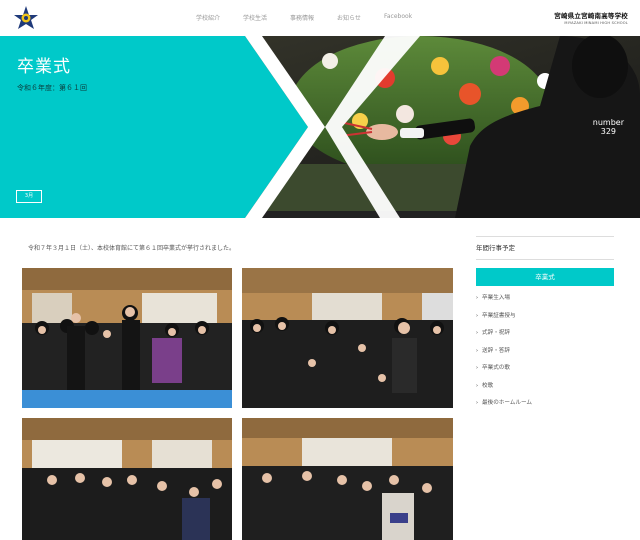 The height and width of the screenshot is (540, 640). Describe the element at coordinates (255, 19) in the screenshot. I see `nav-school-life: 学校生活` at that location.